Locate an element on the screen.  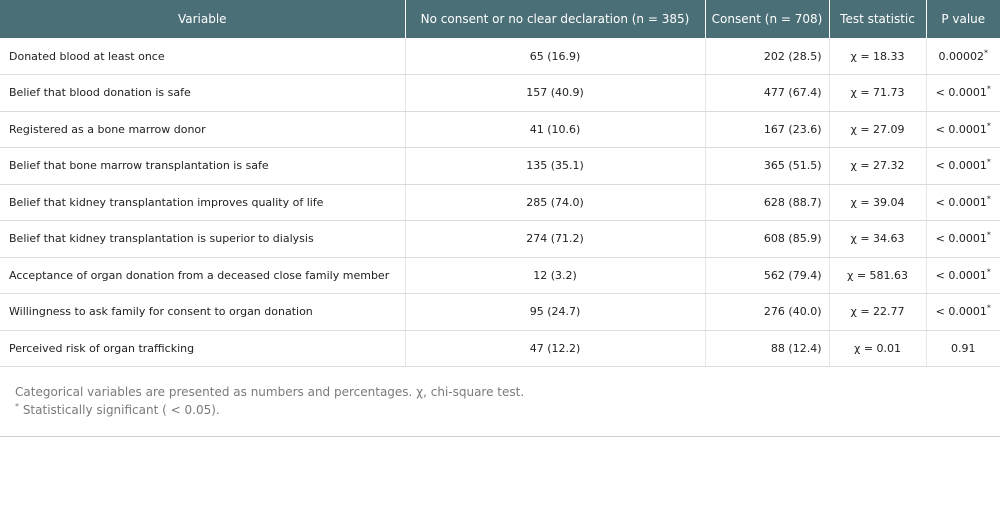
cell-variable: Registered as a bone marrow donor is located at coordinates (203, 129).